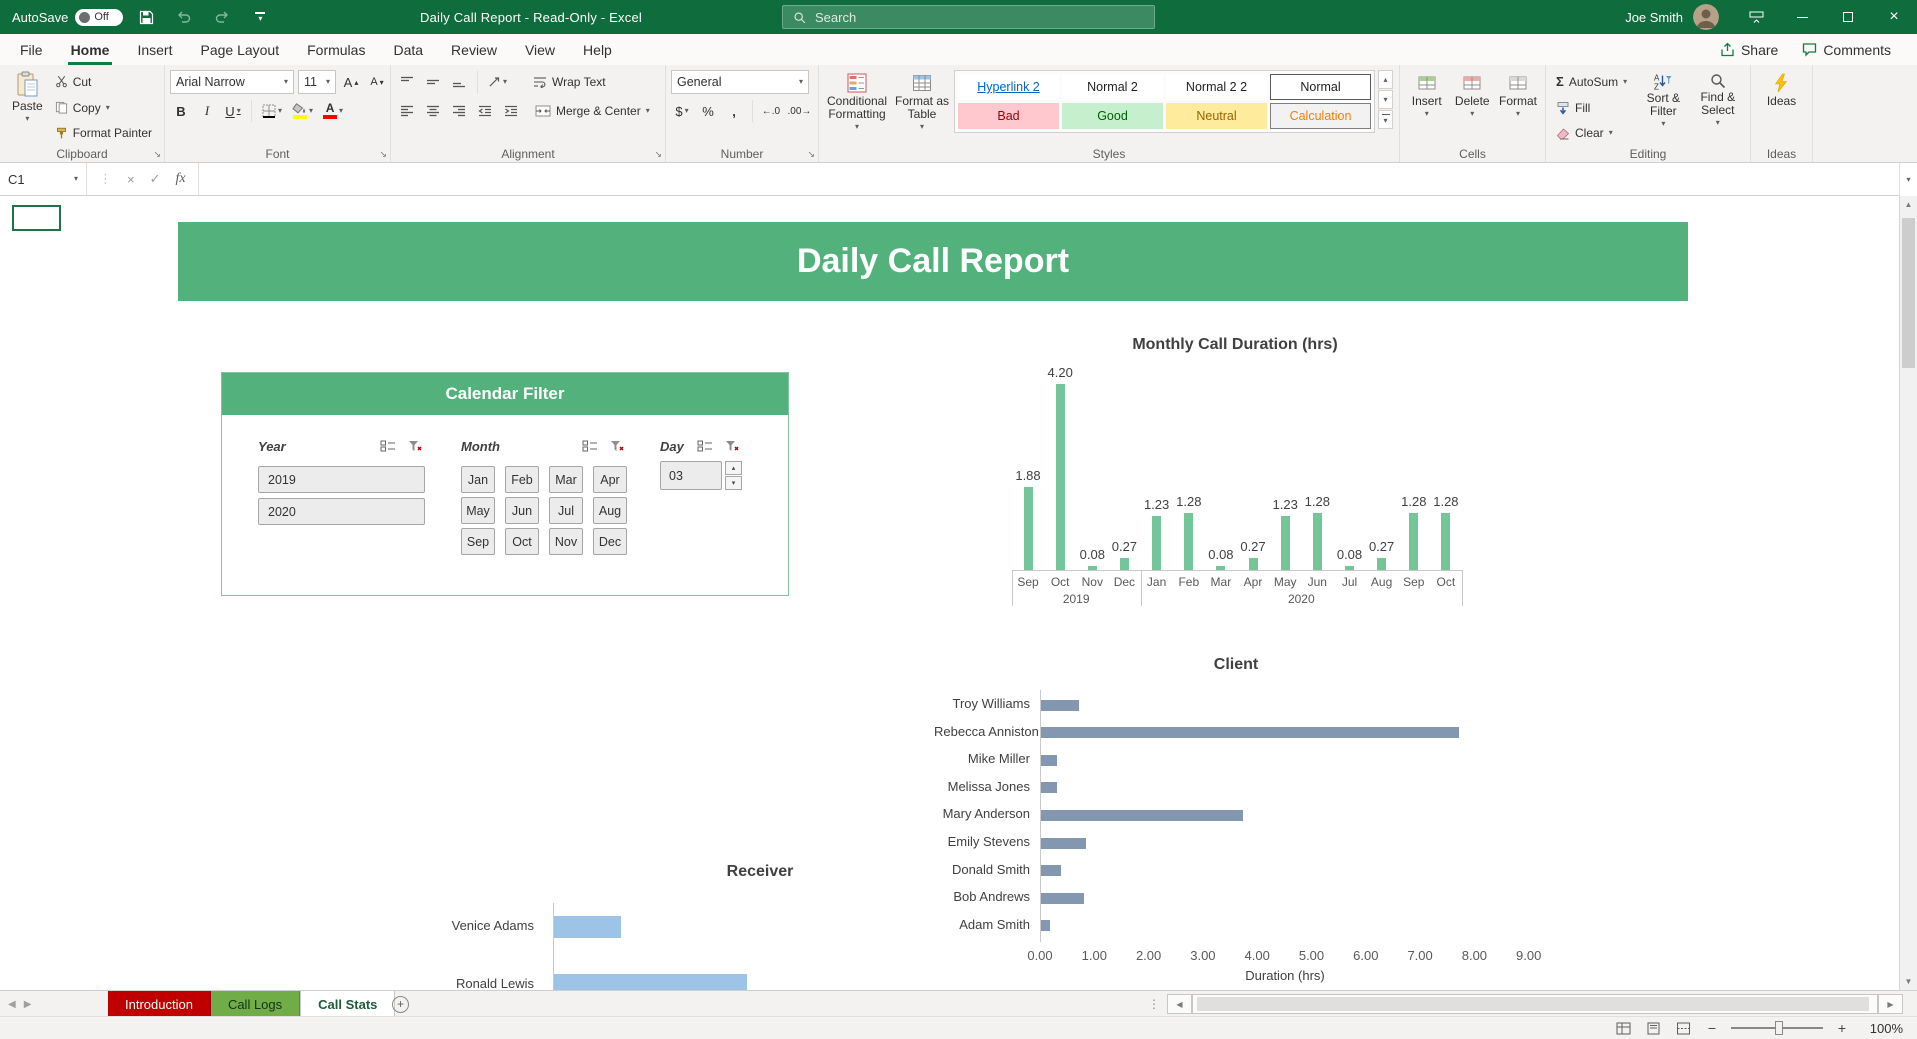 The height and width of the screenshot is (1039, 1917). What do you see at coordinates (1320, 116) in the screenshot?
I see `cell-style-calculation: Calculation` at bounding box center [1320, 116].